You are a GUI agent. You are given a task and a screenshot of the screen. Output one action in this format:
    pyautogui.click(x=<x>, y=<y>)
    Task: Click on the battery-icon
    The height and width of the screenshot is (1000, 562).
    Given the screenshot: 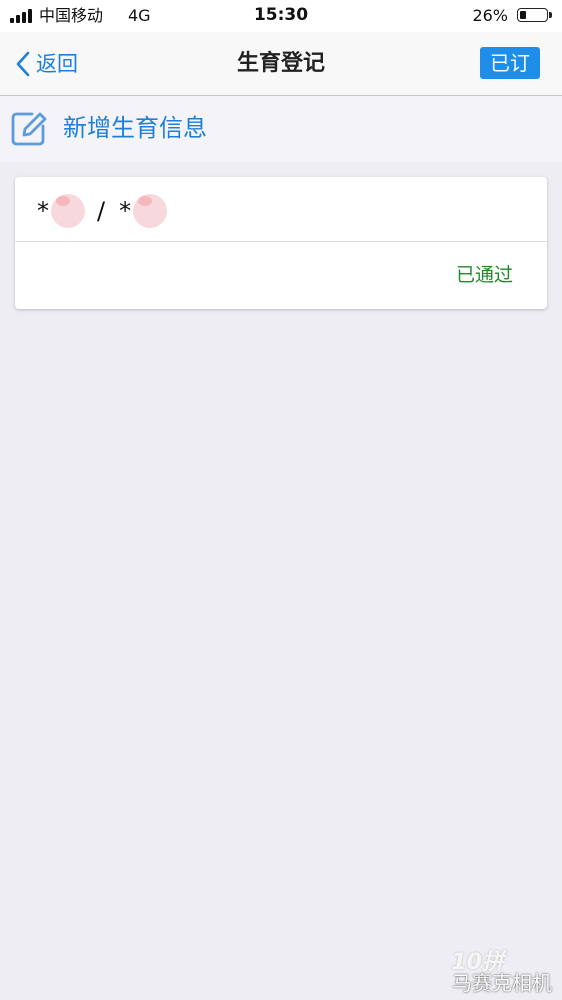 What is the action you would take?
    pyautogui.click(x=534, y=15)
    